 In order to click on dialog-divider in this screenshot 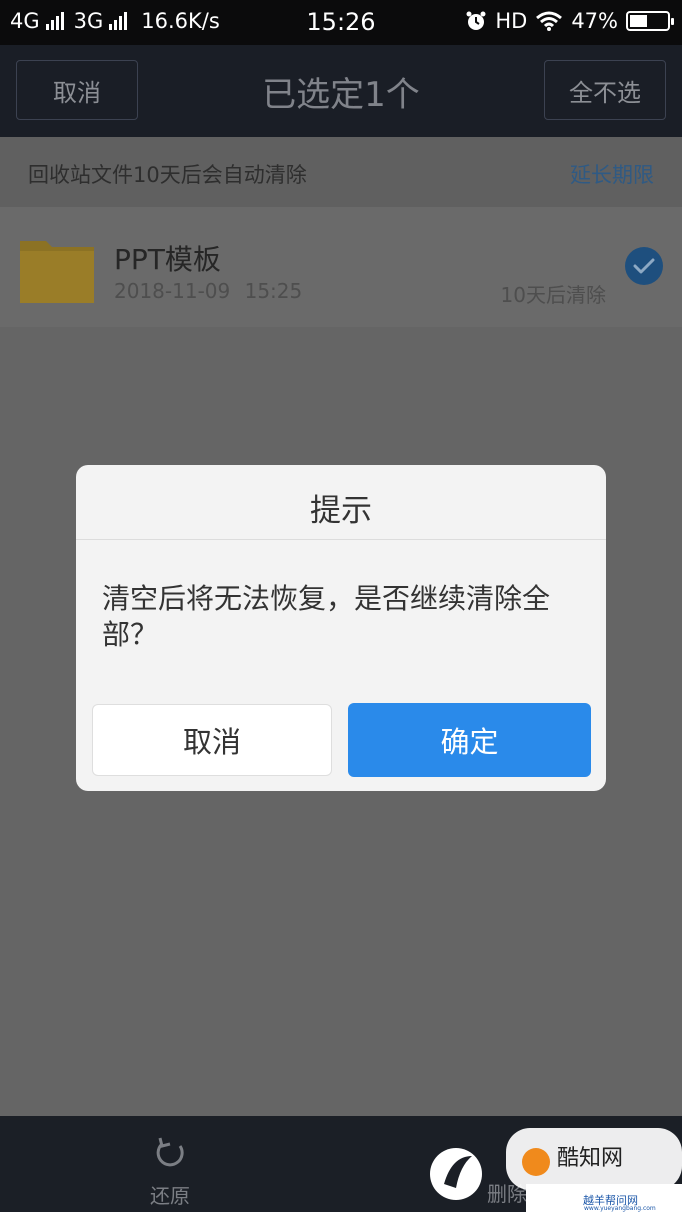, I will do `click(341, 539)`.